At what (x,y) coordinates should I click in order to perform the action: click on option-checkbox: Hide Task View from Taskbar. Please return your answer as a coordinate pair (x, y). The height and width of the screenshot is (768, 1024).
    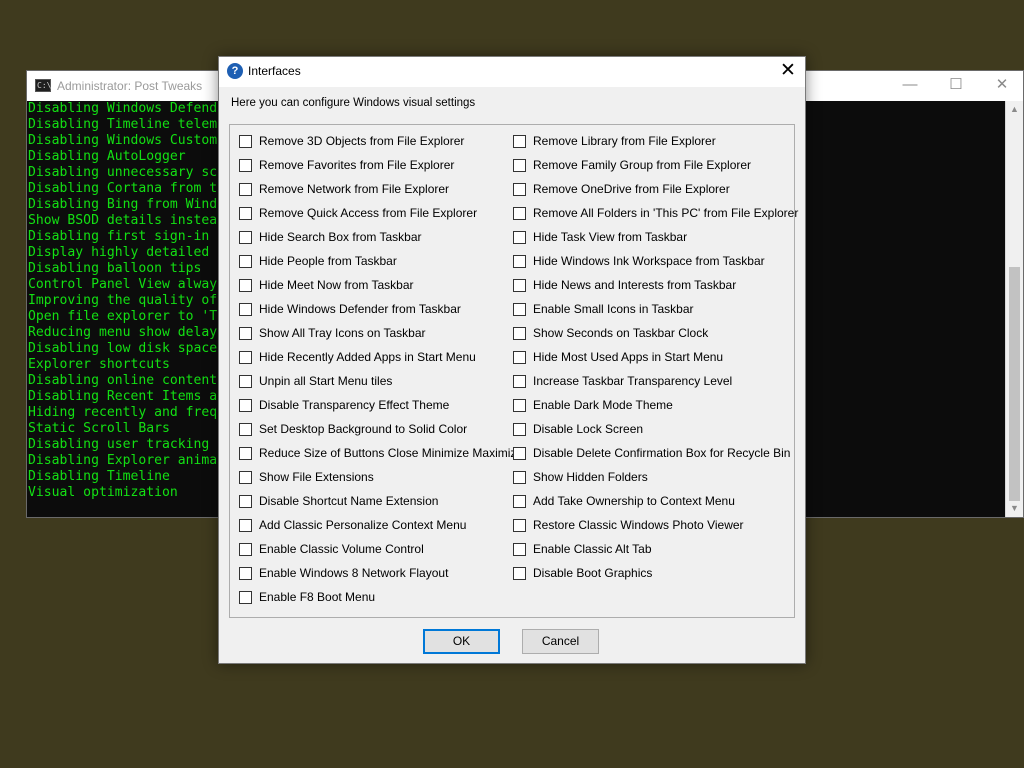
    Looking at the image, I should click on (600, 237).